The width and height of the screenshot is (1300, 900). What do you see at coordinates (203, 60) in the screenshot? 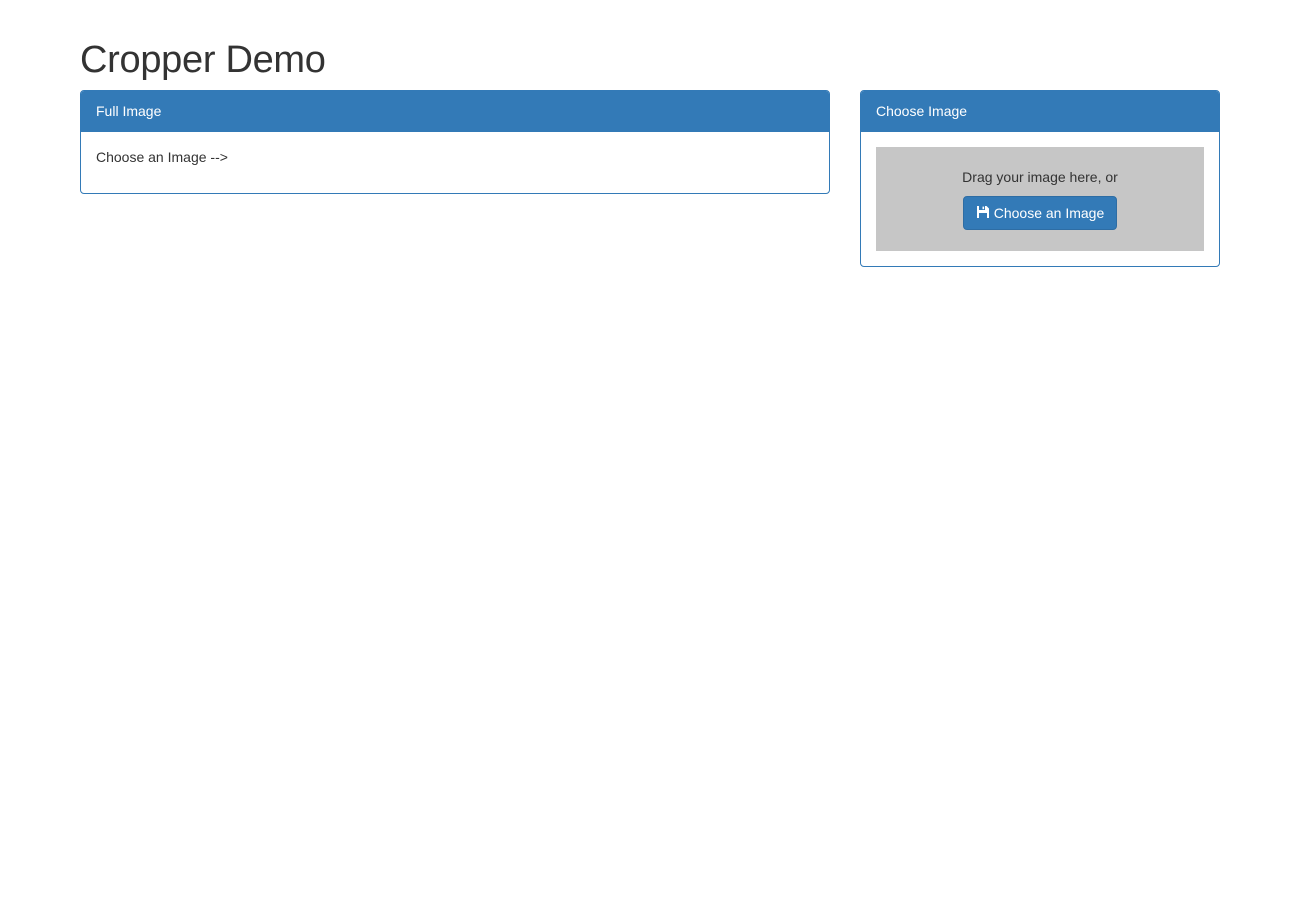
I see `page-title: Cropper Demo` at bounding box center [203, 60].